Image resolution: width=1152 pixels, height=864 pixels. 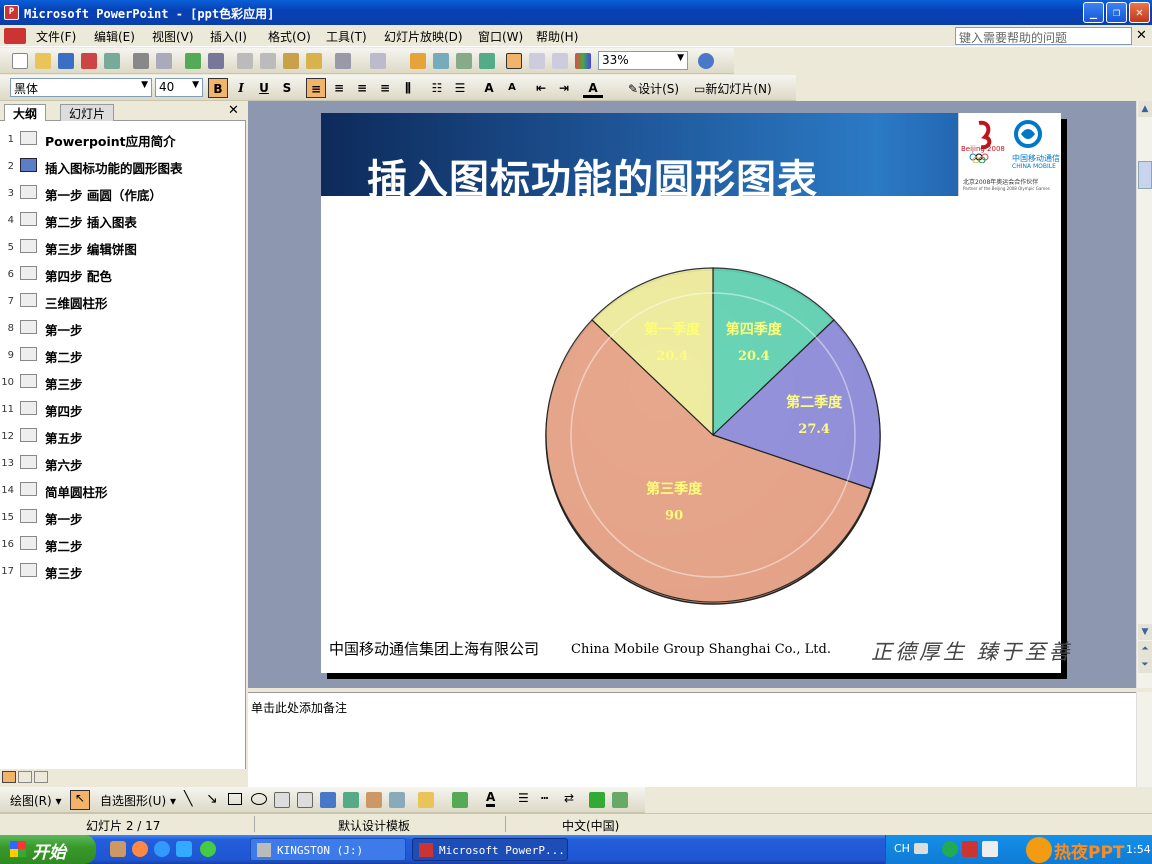 I want to click on outline-item: 6 第四步 配色, so click(x=123, y=275).